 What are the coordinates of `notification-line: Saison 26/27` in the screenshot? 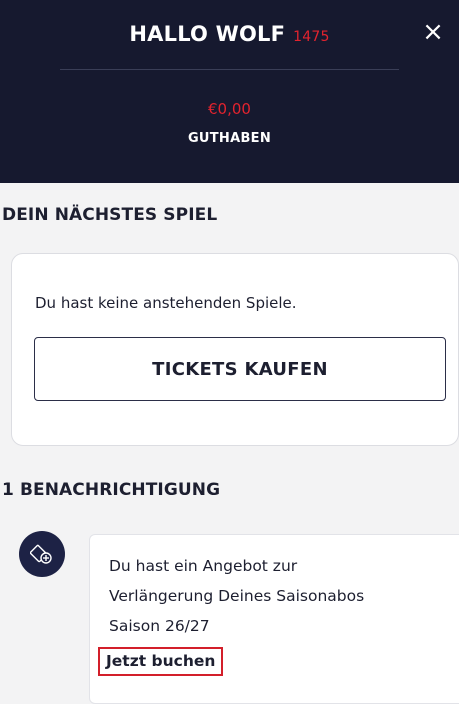 It's located at (159, 626).